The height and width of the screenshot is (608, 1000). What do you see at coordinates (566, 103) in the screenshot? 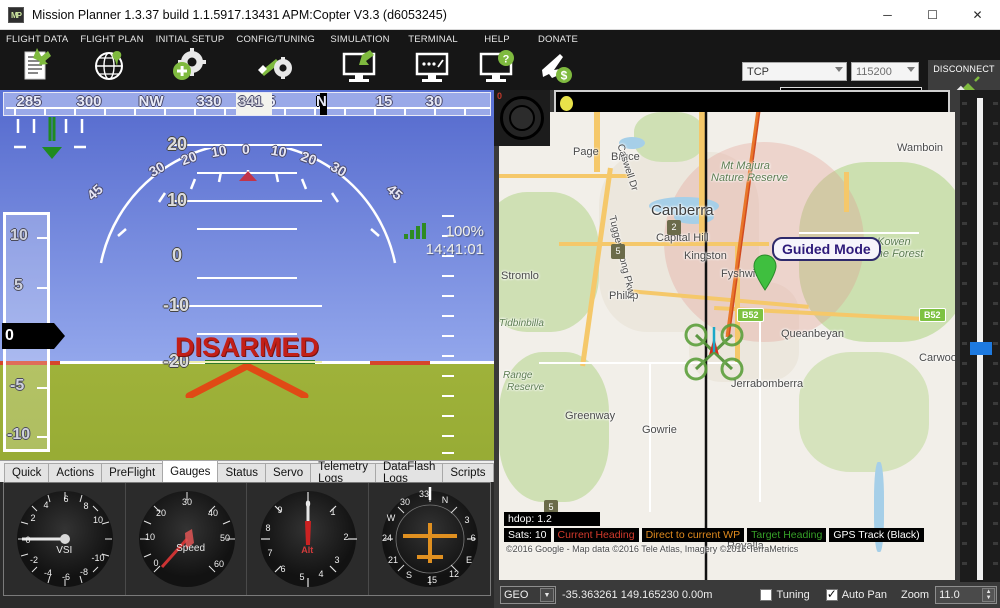
I see `slider-handle` at bounding box center [566, 103].